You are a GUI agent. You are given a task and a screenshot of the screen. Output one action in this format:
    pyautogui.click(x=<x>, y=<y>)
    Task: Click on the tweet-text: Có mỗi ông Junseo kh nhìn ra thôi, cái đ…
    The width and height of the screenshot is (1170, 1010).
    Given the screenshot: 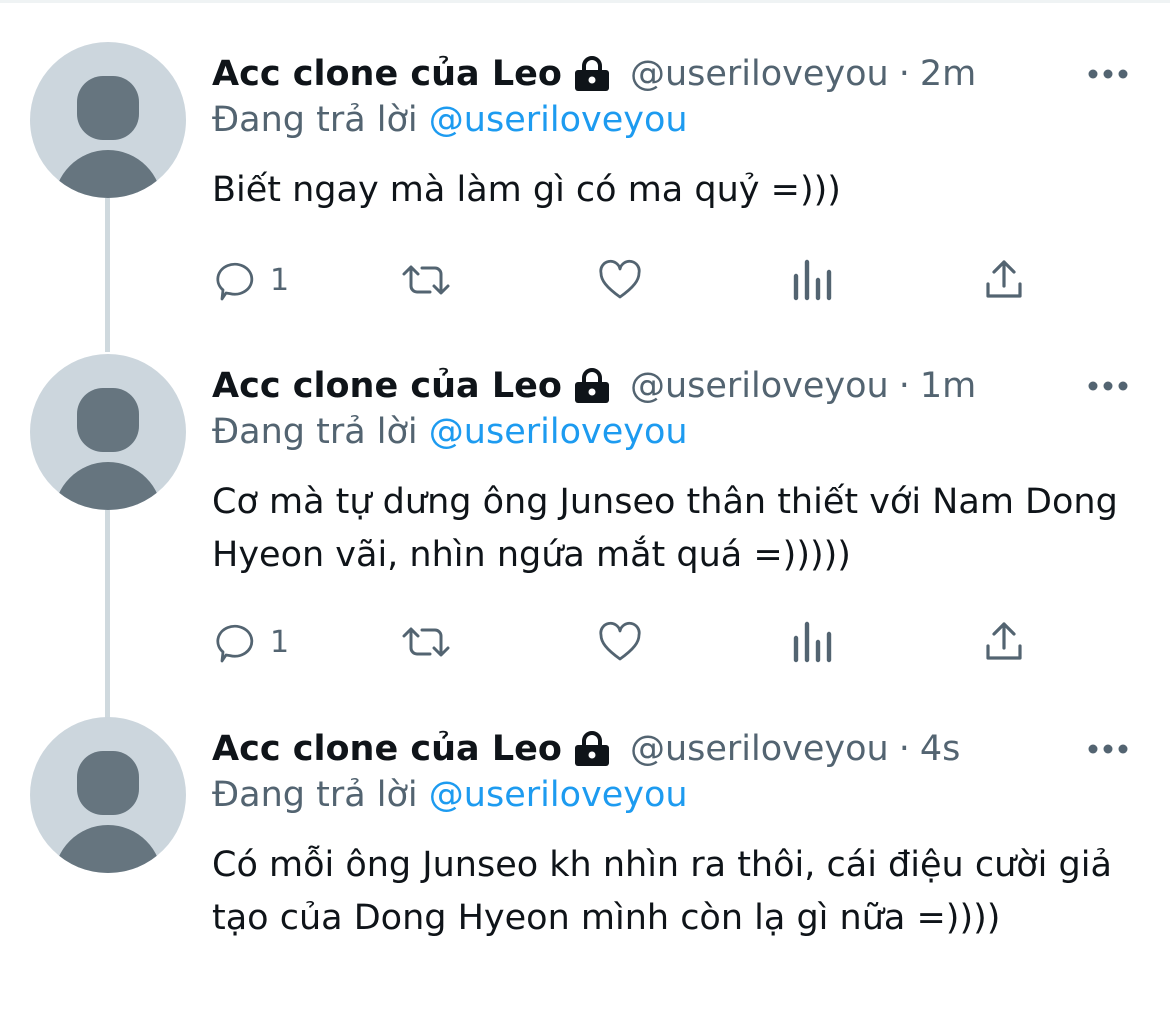 What is the action you would take?
    pyautogui.click(x=662, y=891)
    